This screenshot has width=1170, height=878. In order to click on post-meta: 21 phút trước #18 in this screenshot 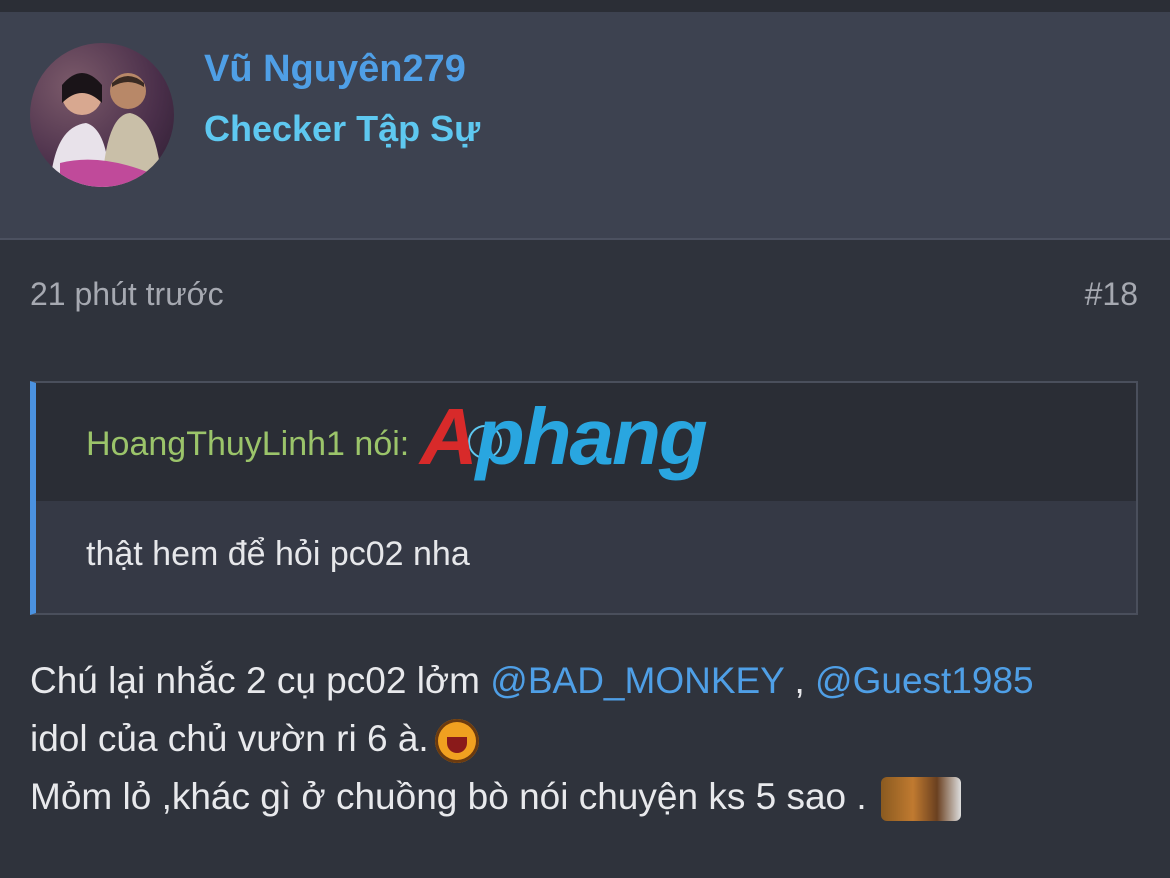, I will do `click(585, 295)`.